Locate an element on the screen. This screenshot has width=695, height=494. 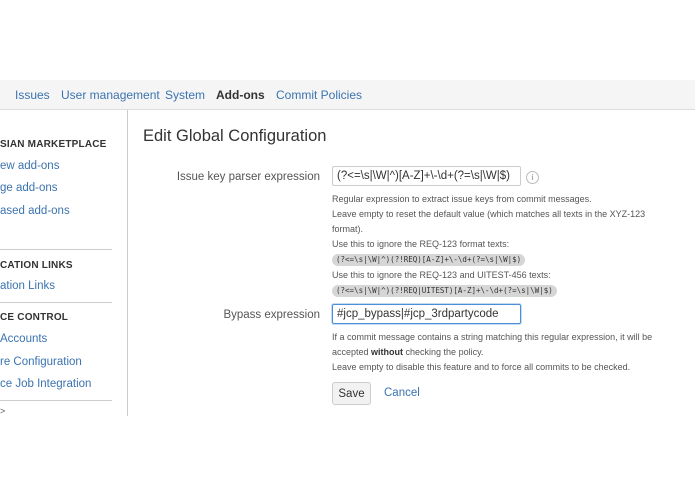
tab-commit-policies: Commit Policies is located at coordinates (319, 95).